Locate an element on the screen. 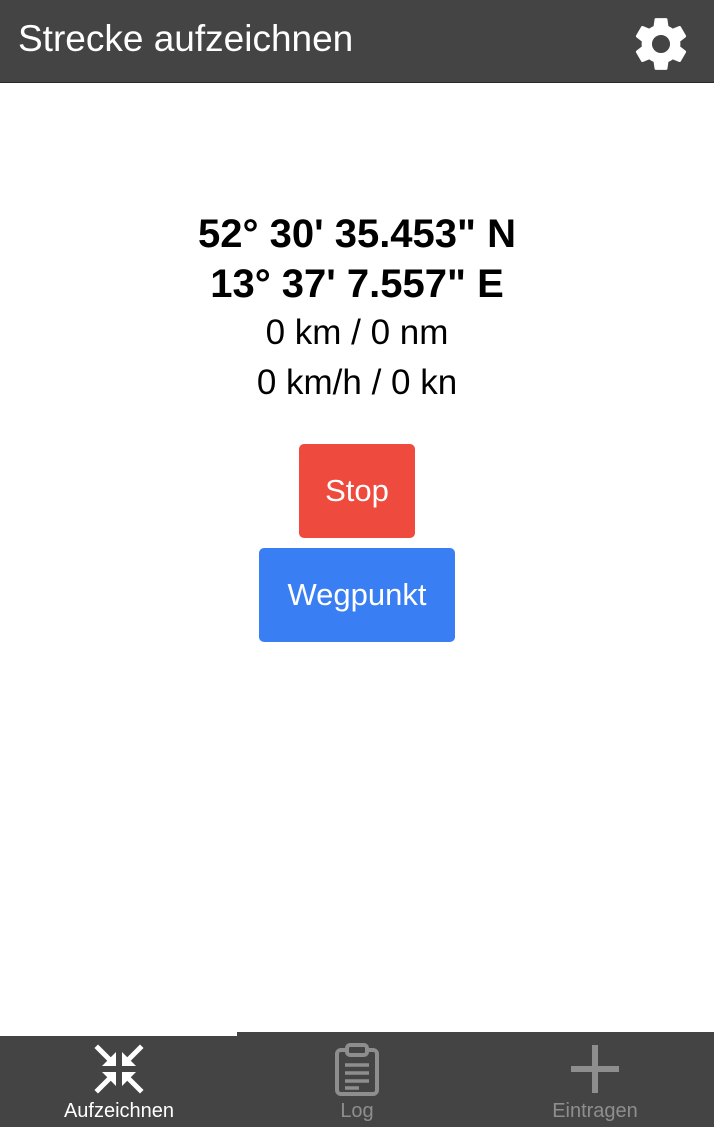  tab-label: Eintragen is located at coordinates (595, 1111).